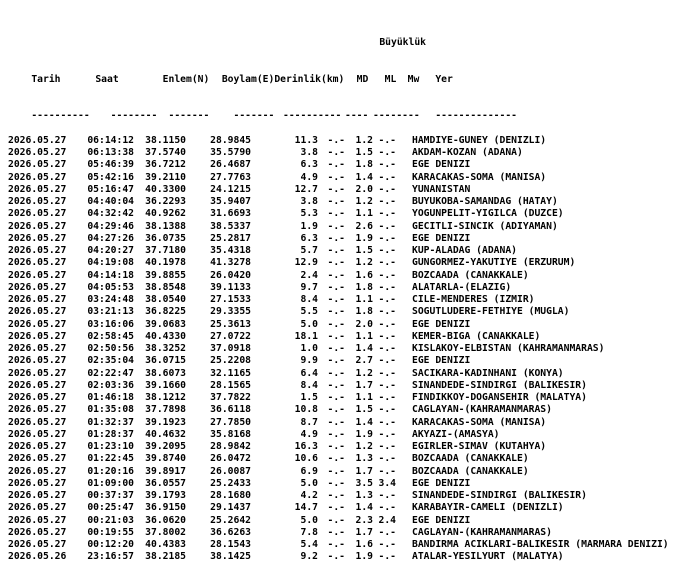  What do you see at coordinates (230, 177) in the screenshot?
I see `cell-longitude: 27.7763` at bounding box center [230, 177].